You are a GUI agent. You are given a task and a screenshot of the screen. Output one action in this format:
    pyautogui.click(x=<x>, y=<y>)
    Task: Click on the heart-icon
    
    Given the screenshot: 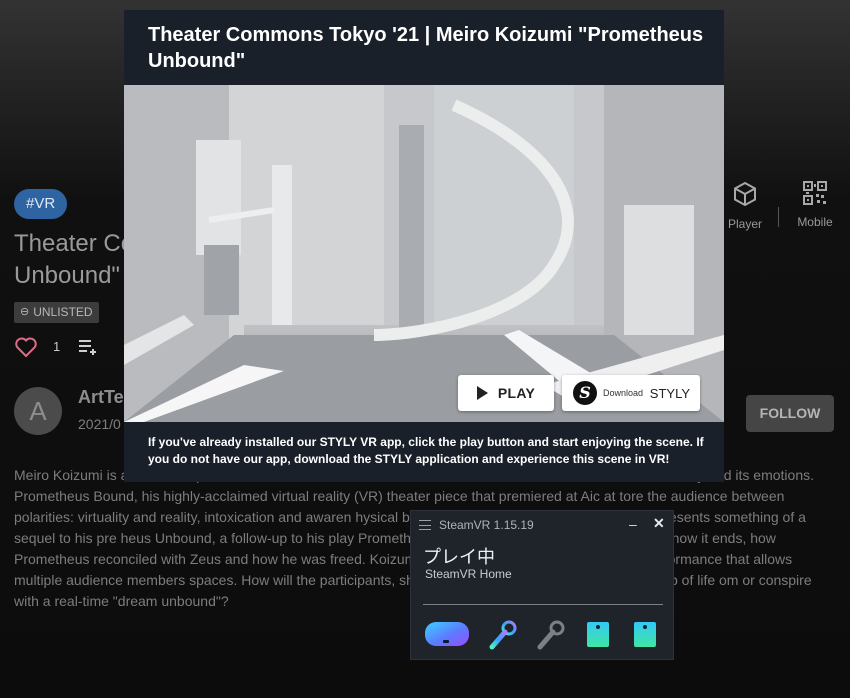 What is the action you would take?
    pyautogui.click(x=26, y=347)
    